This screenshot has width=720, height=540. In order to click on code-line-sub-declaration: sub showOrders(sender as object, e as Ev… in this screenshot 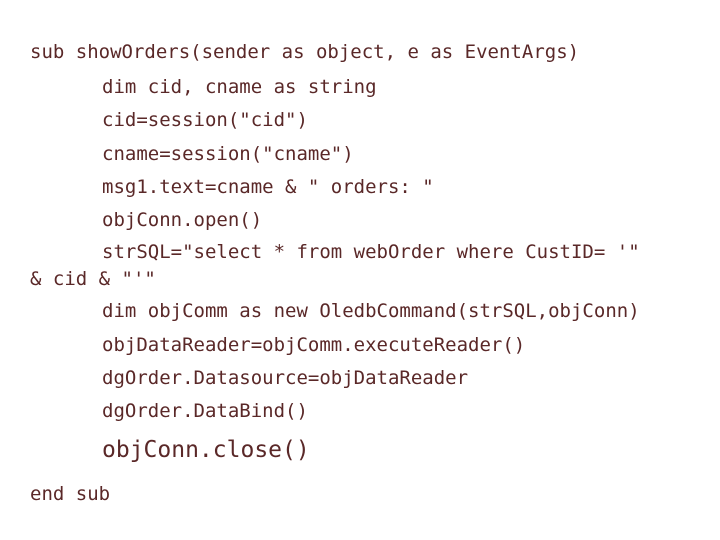, I will do `click(305, 52)`.